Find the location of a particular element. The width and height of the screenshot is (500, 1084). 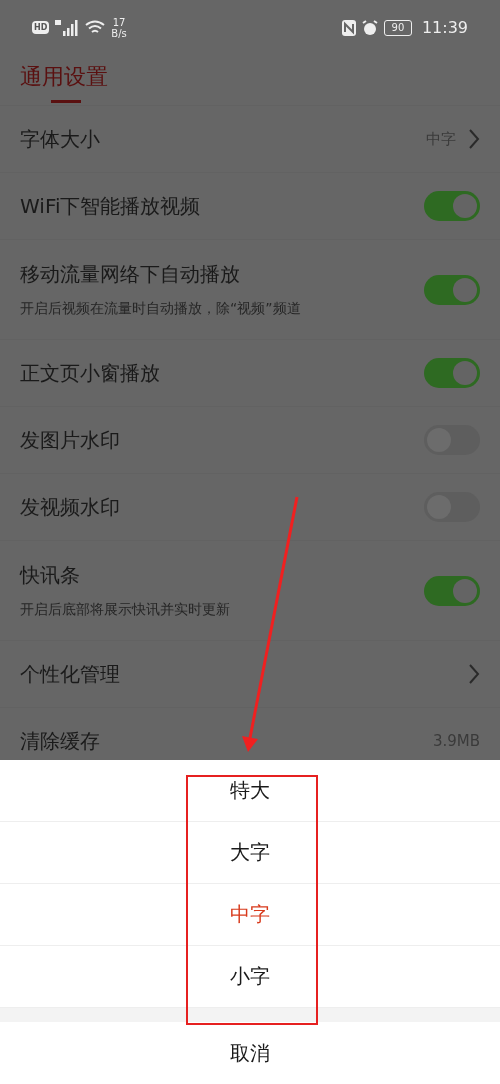

font-size-option: 中字 is located at coordinates (250, 915).